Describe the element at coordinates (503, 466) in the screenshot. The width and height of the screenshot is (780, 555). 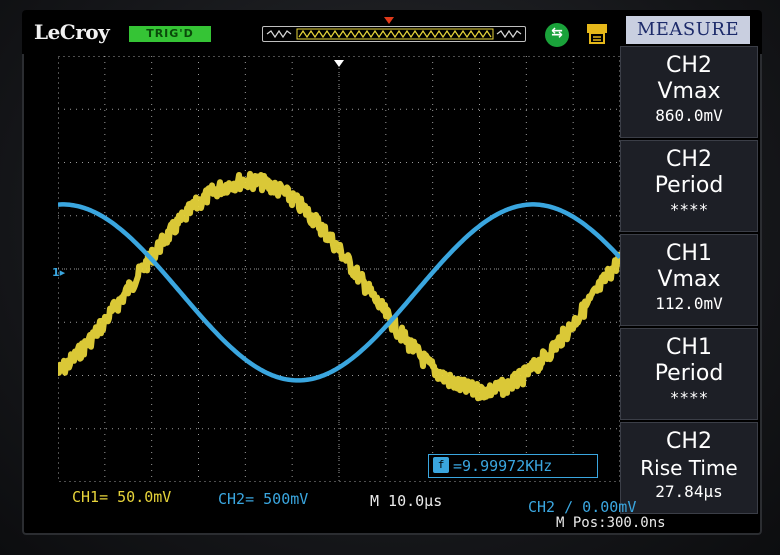
I see `frequency-value: =9.99972KHz` at that location.